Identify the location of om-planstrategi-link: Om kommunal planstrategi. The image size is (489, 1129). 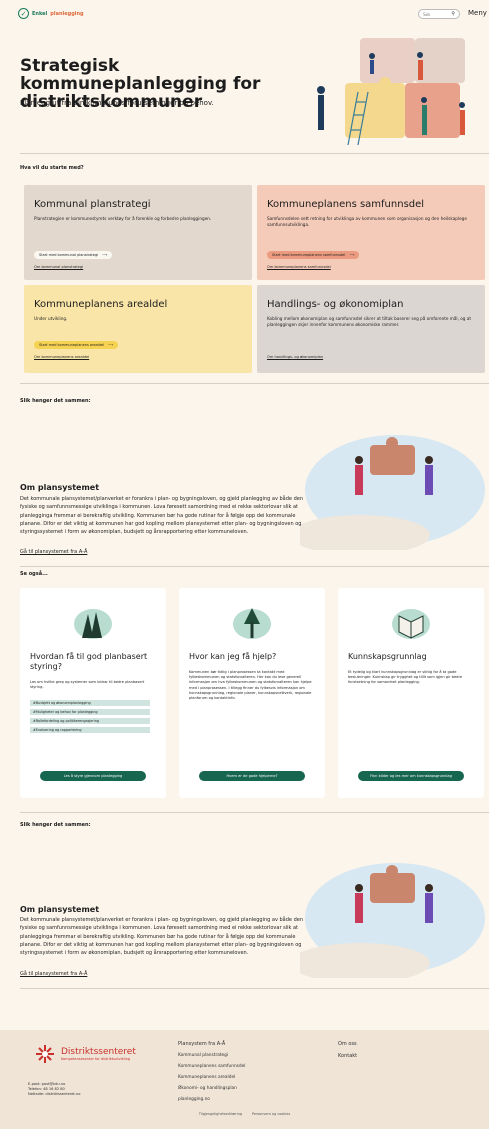
(58, 267).